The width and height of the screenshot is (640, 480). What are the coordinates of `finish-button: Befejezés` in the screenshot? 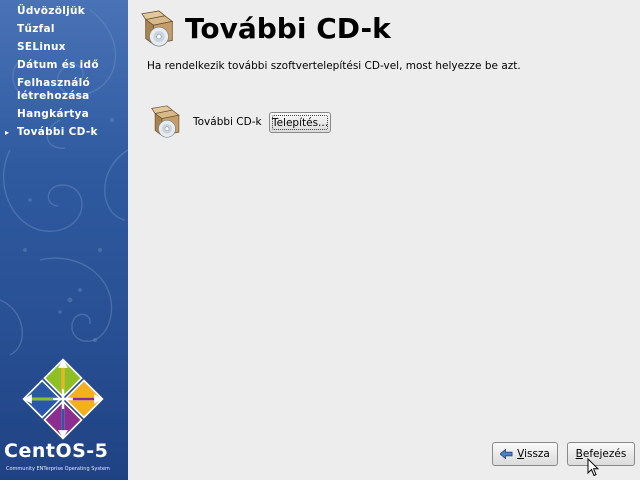 It's located at (601, 454).